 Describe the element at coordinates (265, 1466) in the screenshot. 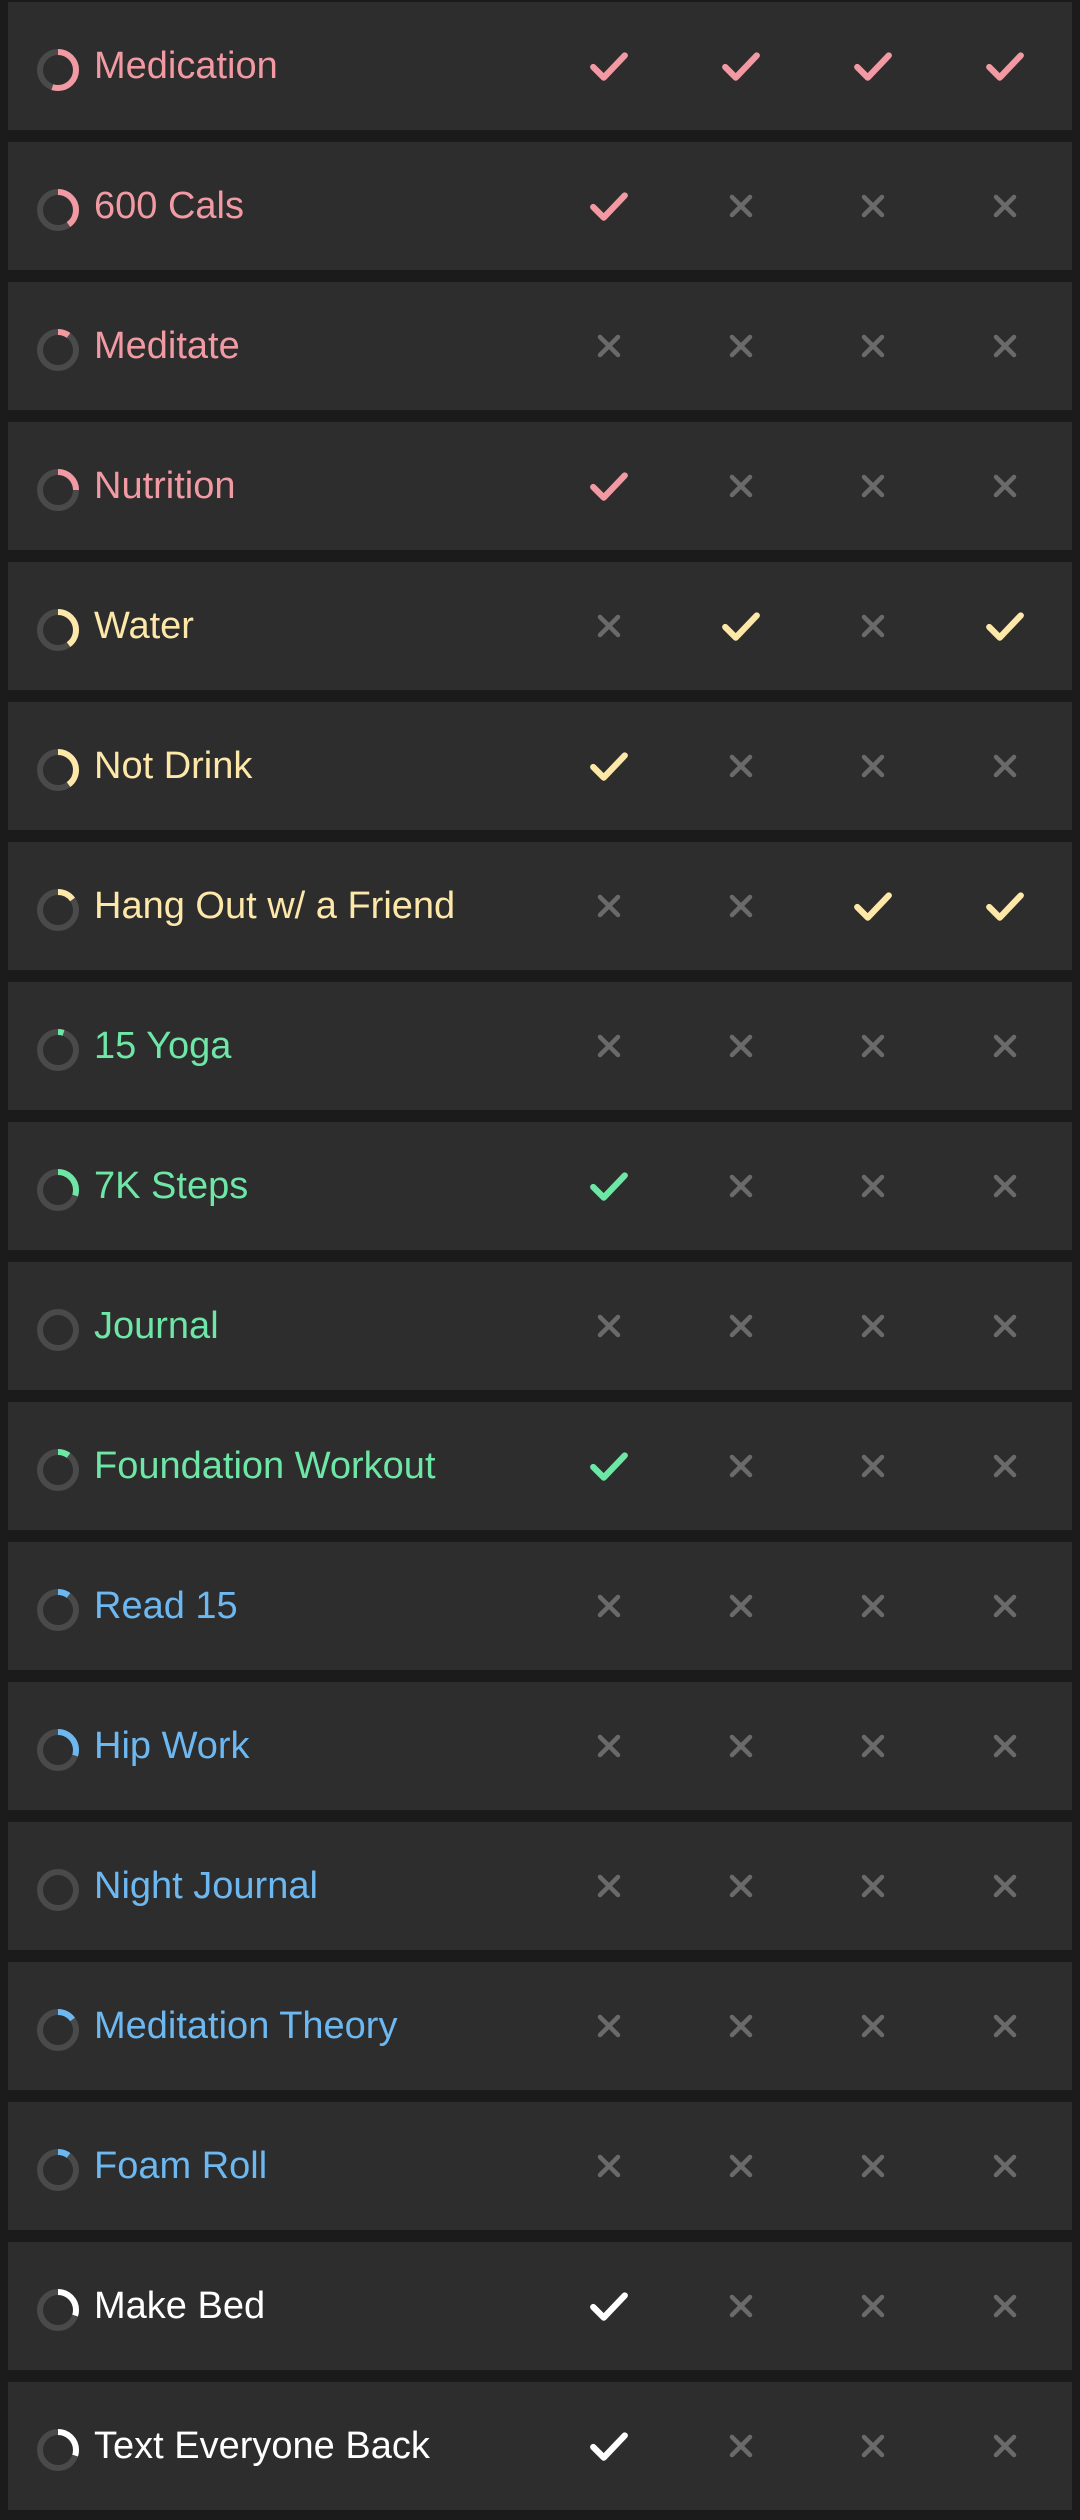

I see `habit-name: Foundation Workout` at that location.